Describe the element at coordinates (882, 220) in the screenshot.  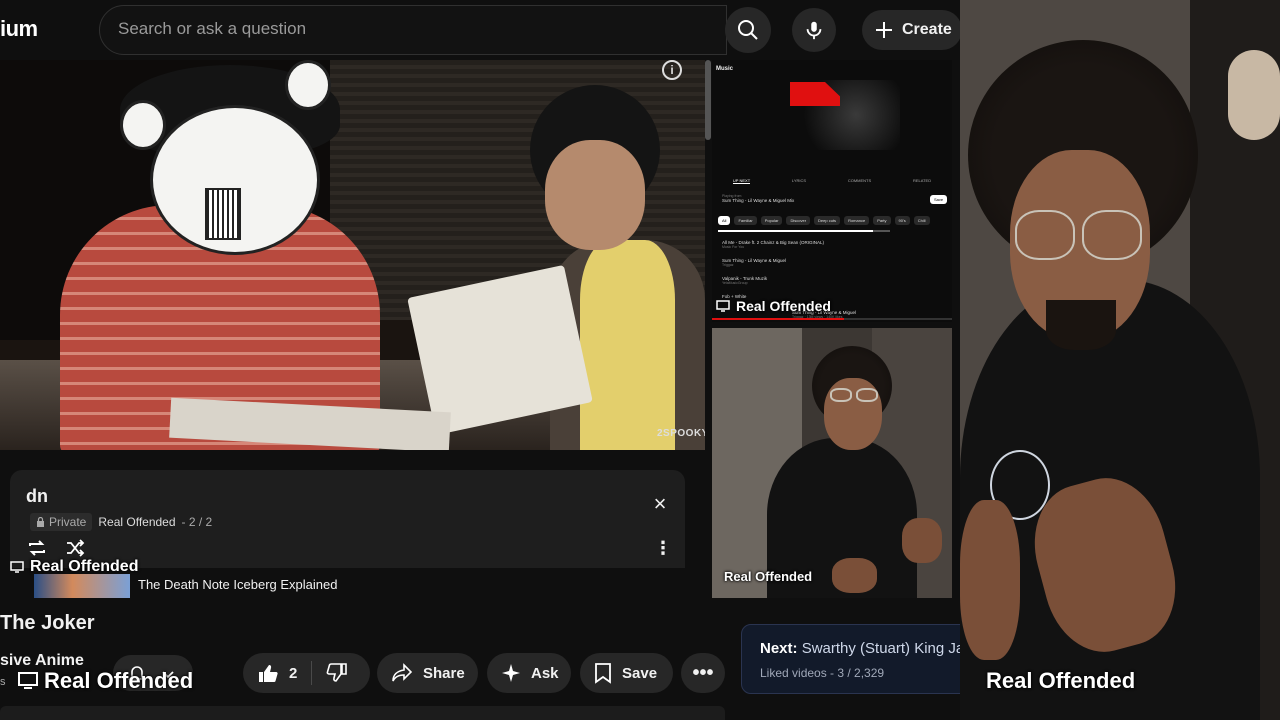
I see `mini-chip: Party` at that location.